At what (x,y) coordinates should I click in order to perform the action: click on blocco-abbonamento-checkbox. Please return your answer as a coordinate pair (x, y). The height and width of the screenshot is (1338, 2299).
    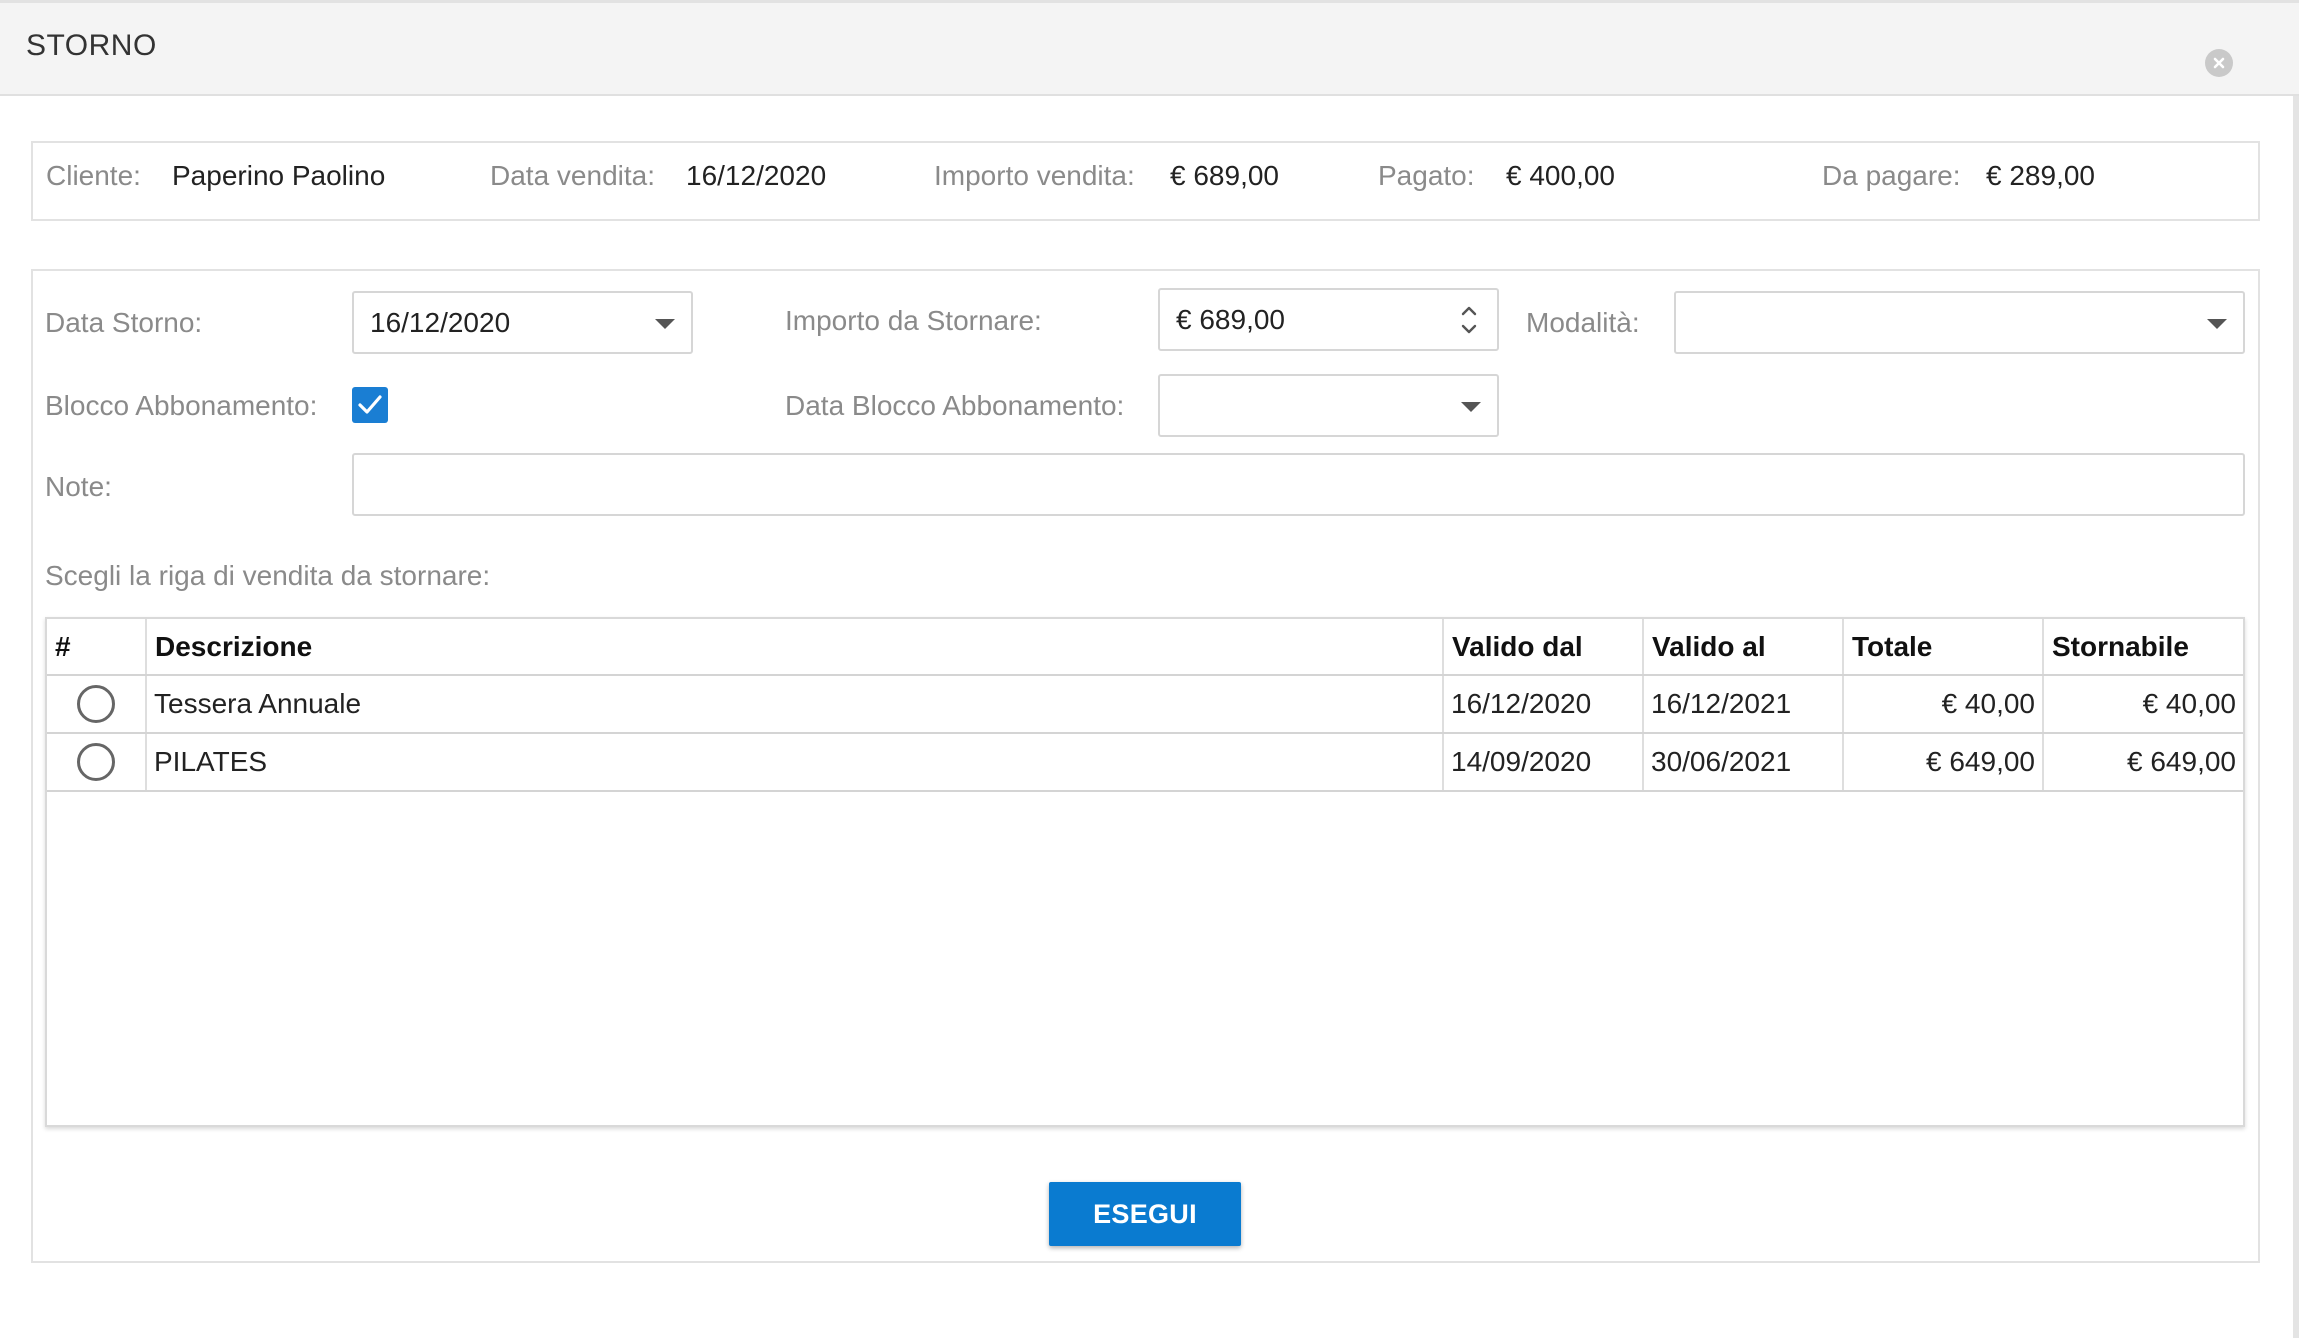
    Looking at the image, I should click on (370, 405).